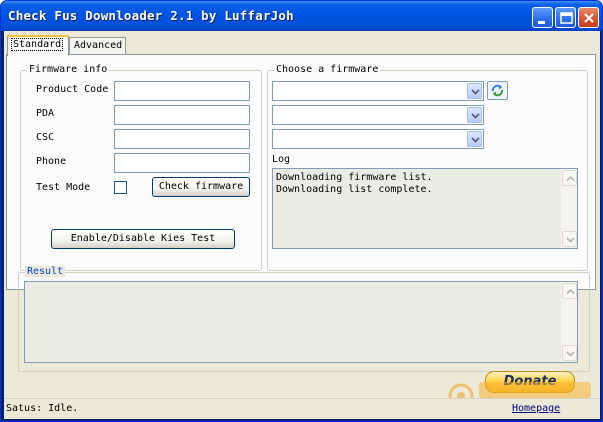 The height and width of the screenshot is (422, 603). I want to click on pda-label: PDA, so click(45, 113).